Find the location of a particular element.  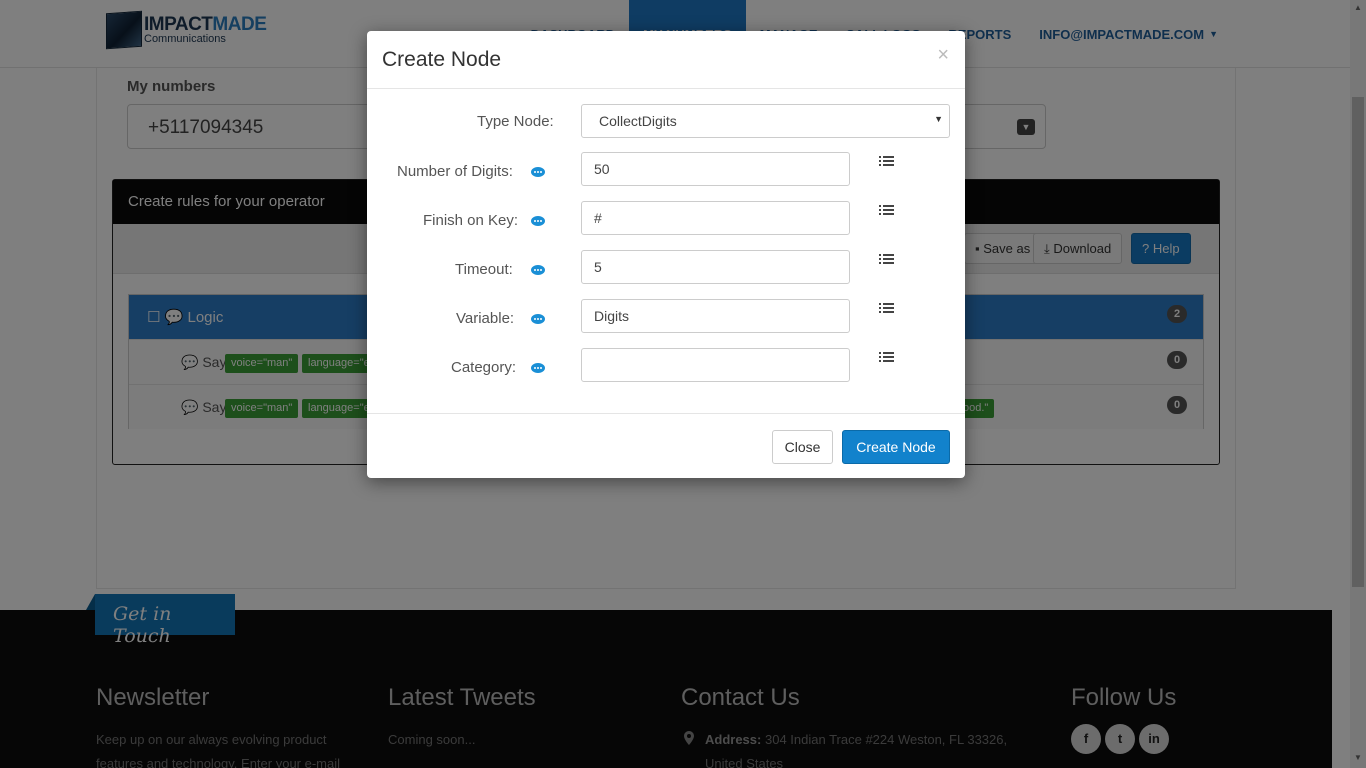

modal-footer: Close Create Node is located at coordinates (666, 445).